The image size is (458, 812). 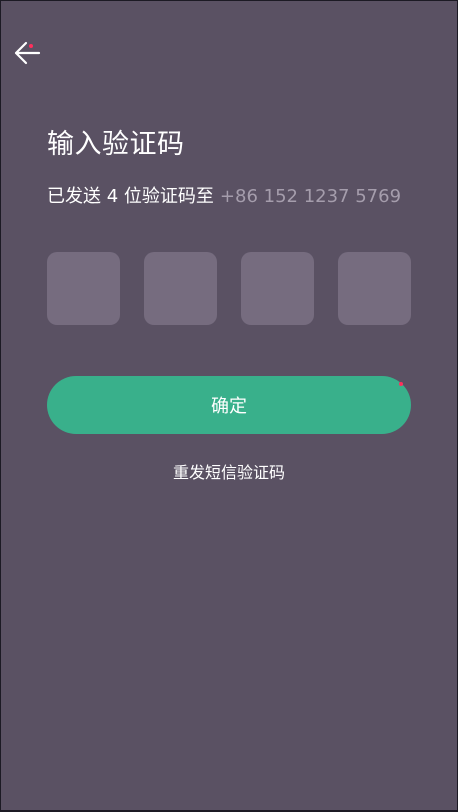 I want to click on resend-sms-link: 重发短信验证码, so click(x=229, y=471).